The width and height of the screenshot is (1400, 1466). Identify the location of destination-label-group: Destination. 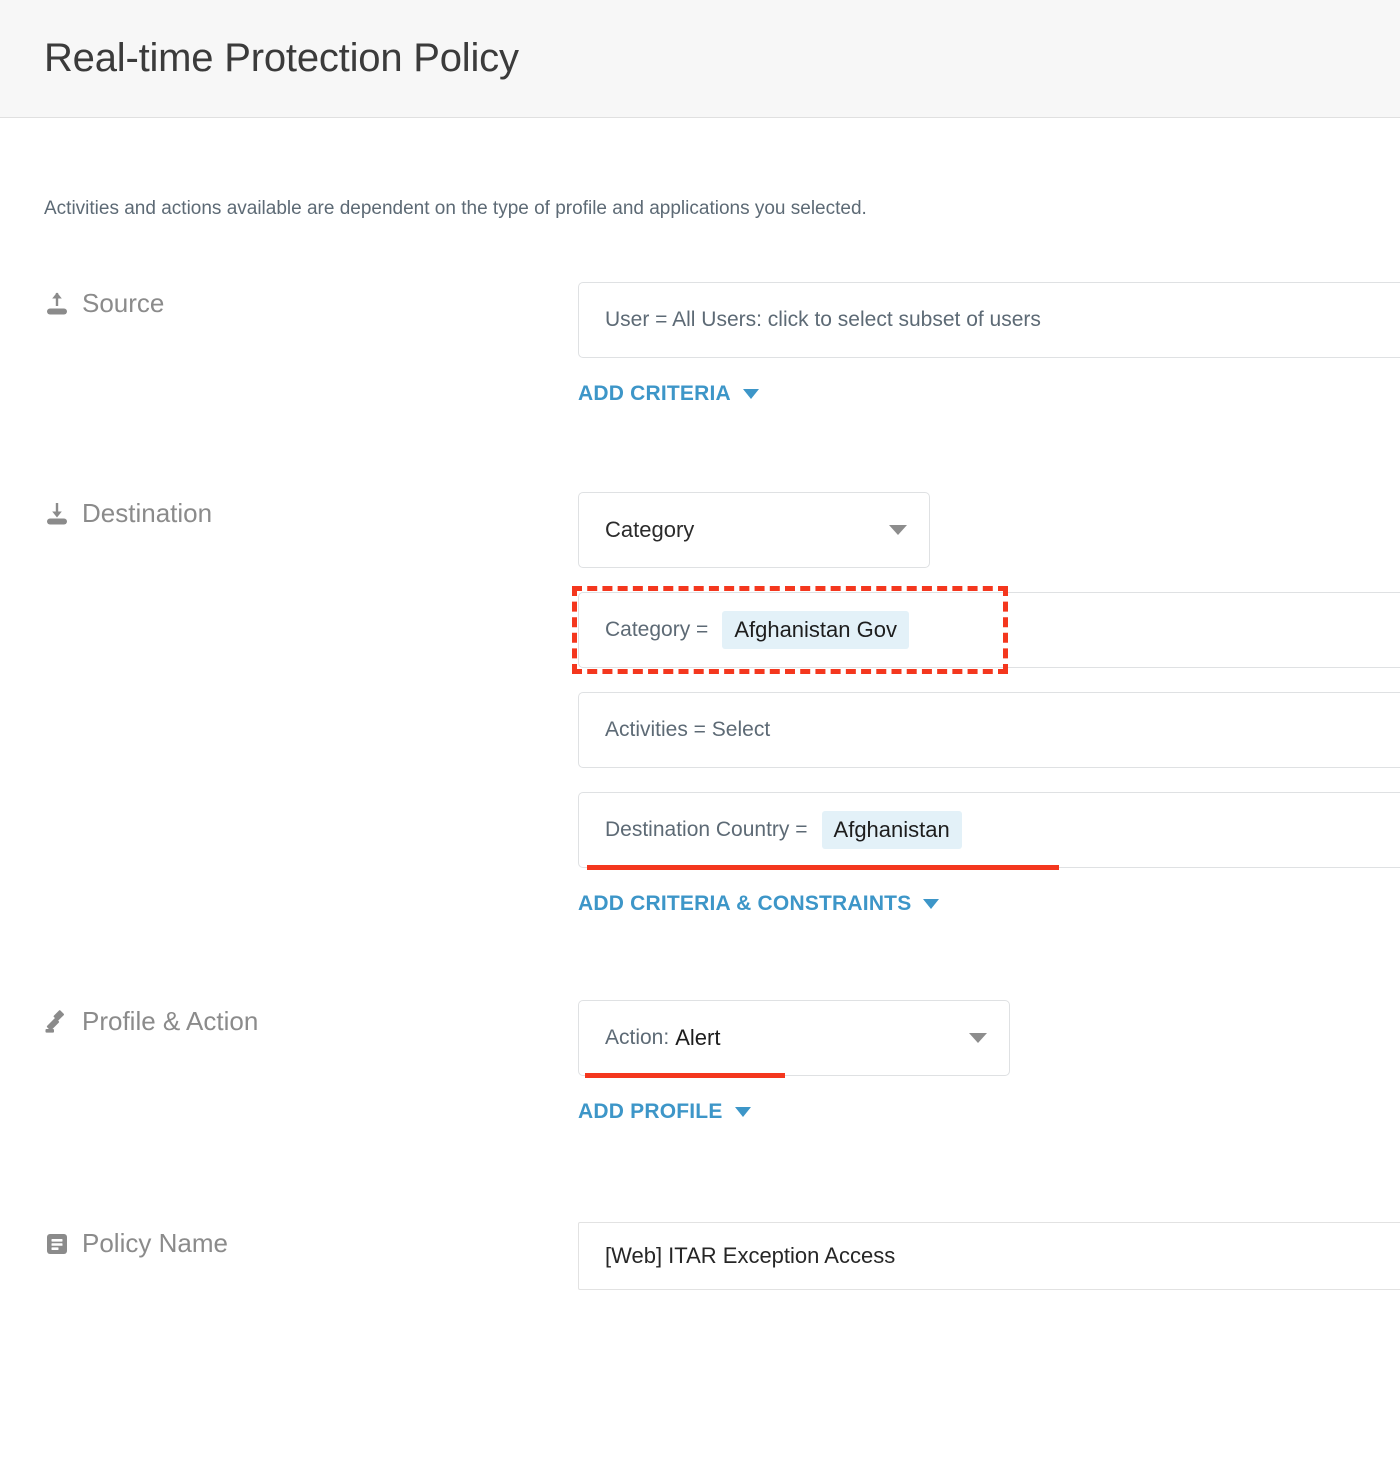
(311, 510).